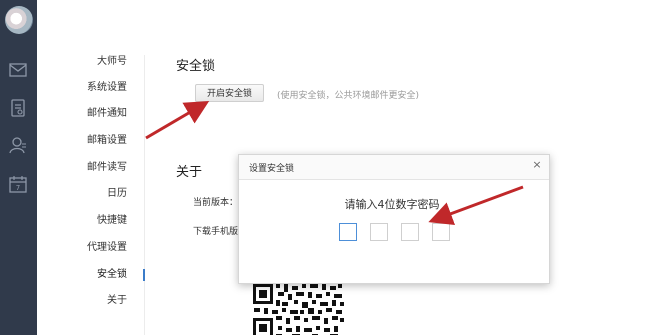  What do you see at coordinates (107, 114) in the screenshot?
I see `nav-item-mail-notify: 邮件通知` at bounding box center [107, 114].